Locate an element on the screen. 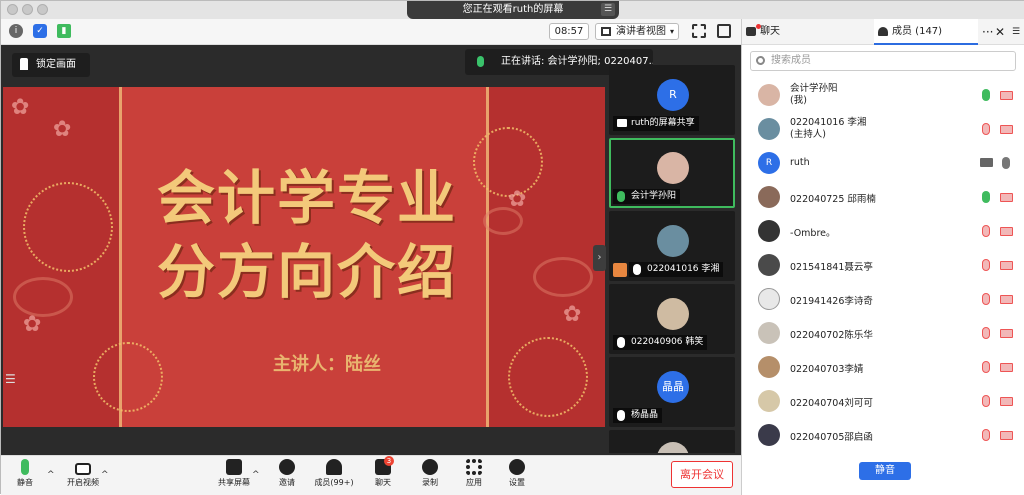 This screenshot has width=1024, height=495. participant-thumbnail: 会计学孙阳 is located at coordinates (672, 173).